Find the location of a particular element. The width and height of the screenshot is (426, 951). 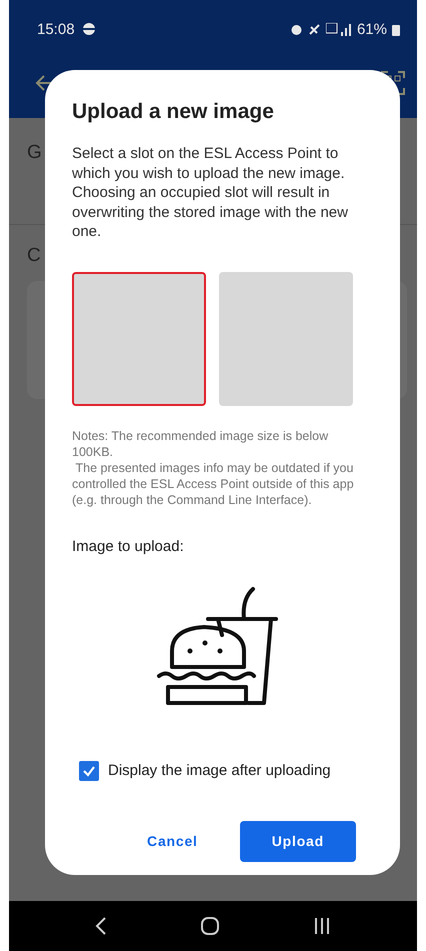

section-heading: G is located at coordinates (34, 153).